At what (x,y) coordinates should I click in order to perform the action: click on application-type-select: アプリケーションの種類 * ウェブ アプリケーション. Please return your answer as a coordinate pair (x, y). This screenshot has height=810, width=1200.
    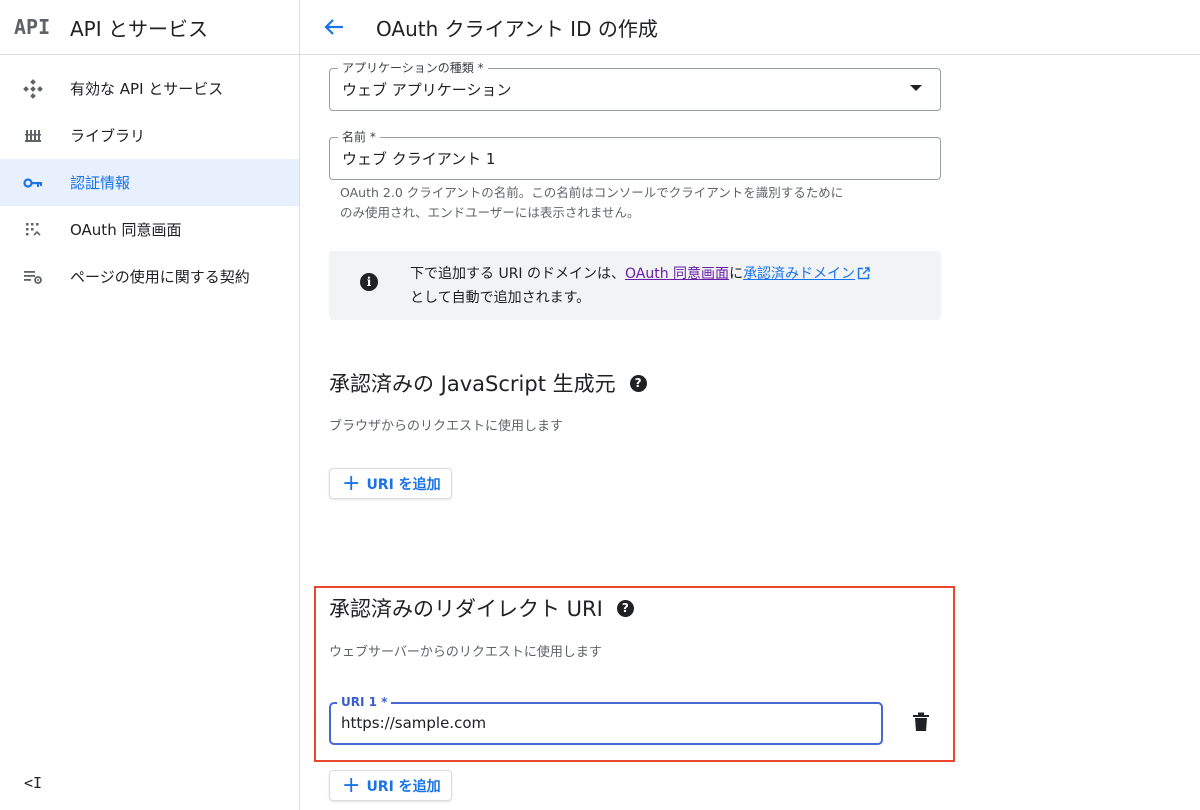
    Looking at the image, I should click on (635, 85).